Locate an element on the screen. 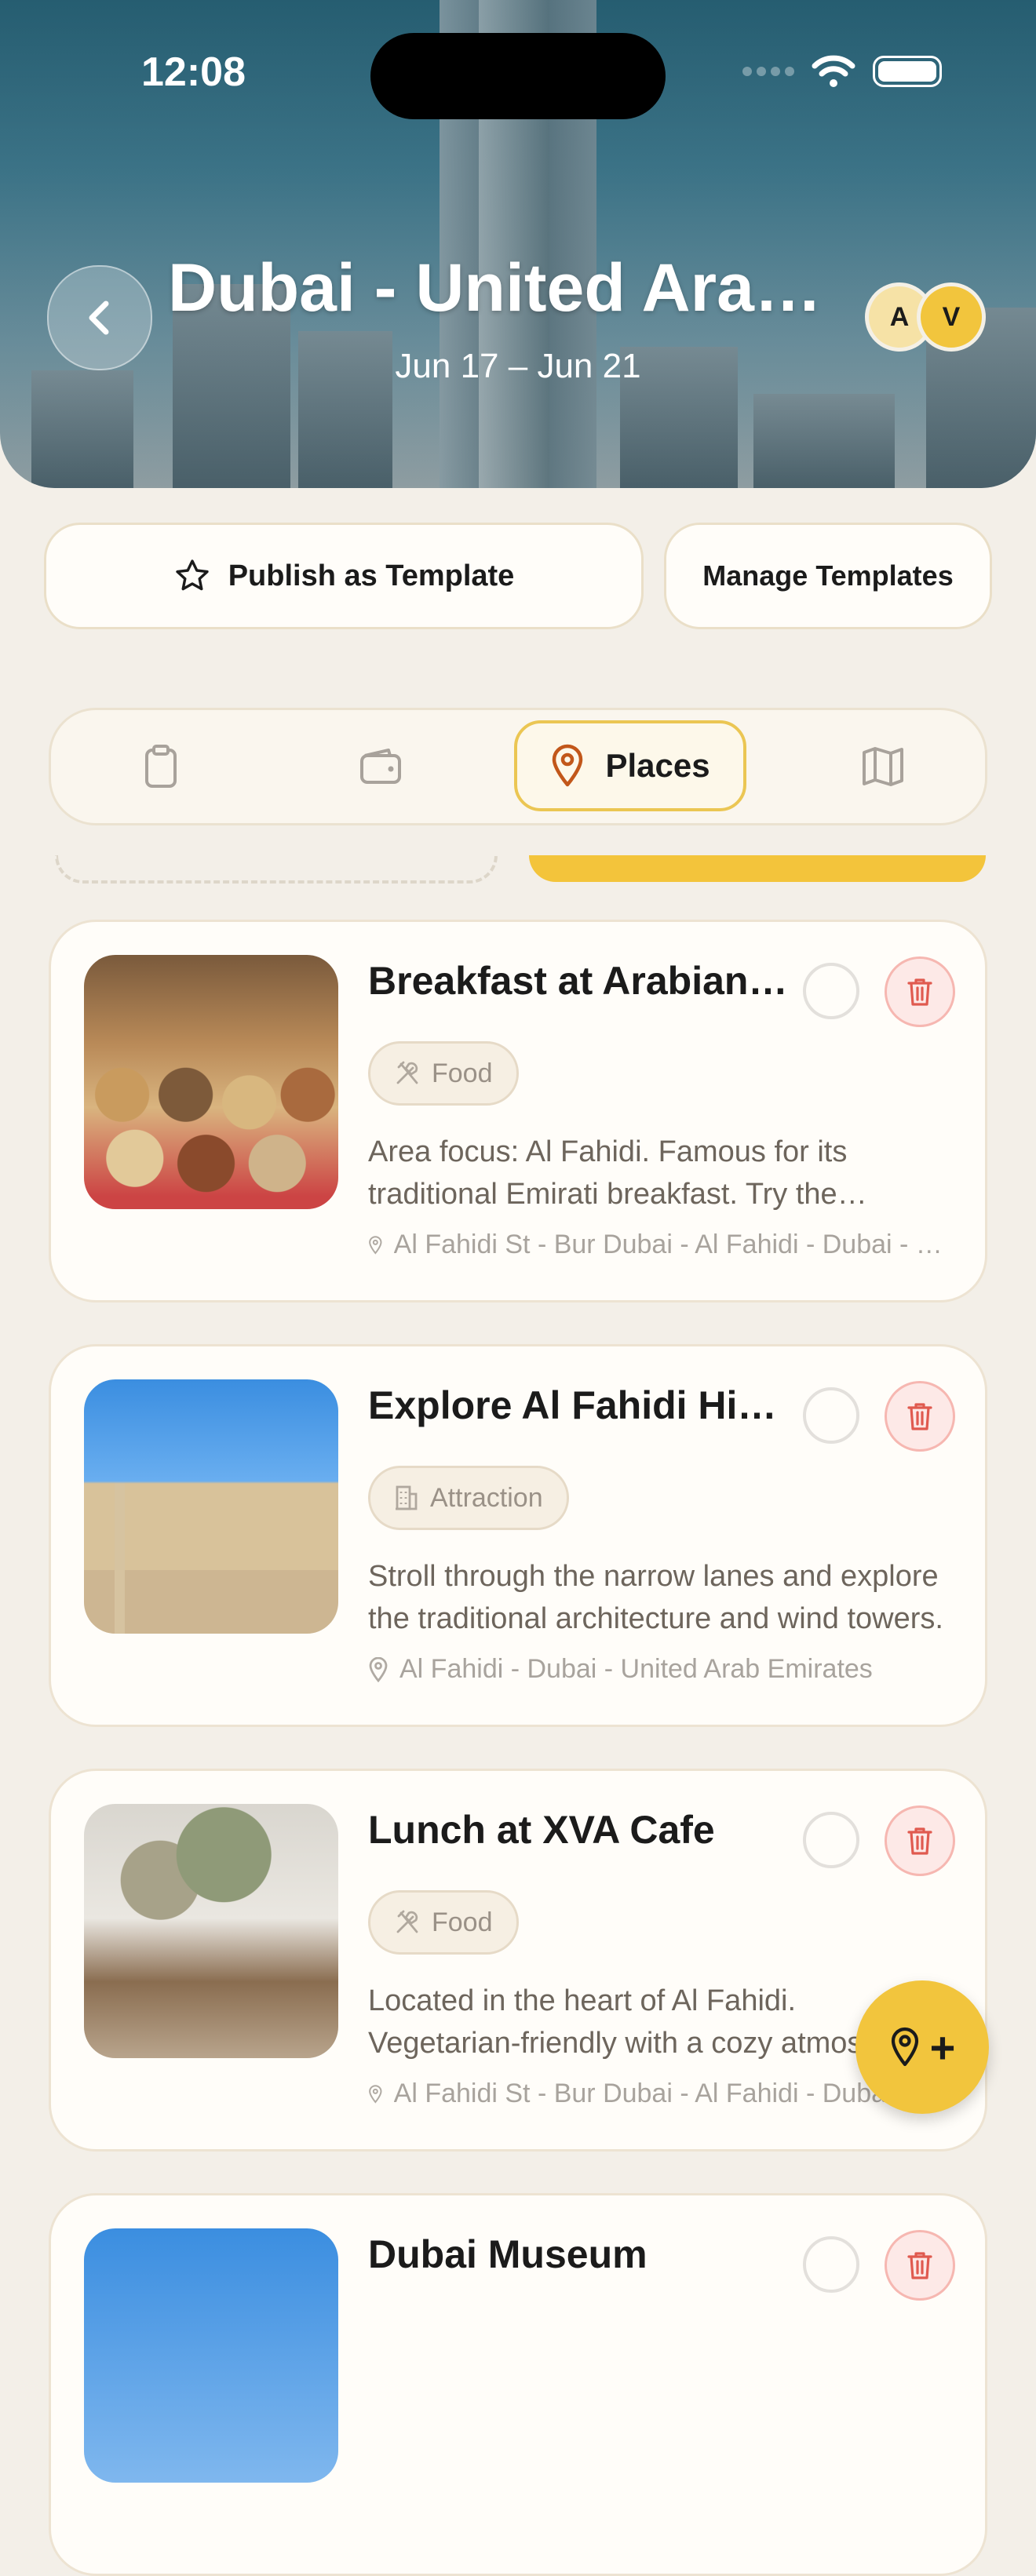  collaborator-avatars: A V is located at coordinates (925, 317).